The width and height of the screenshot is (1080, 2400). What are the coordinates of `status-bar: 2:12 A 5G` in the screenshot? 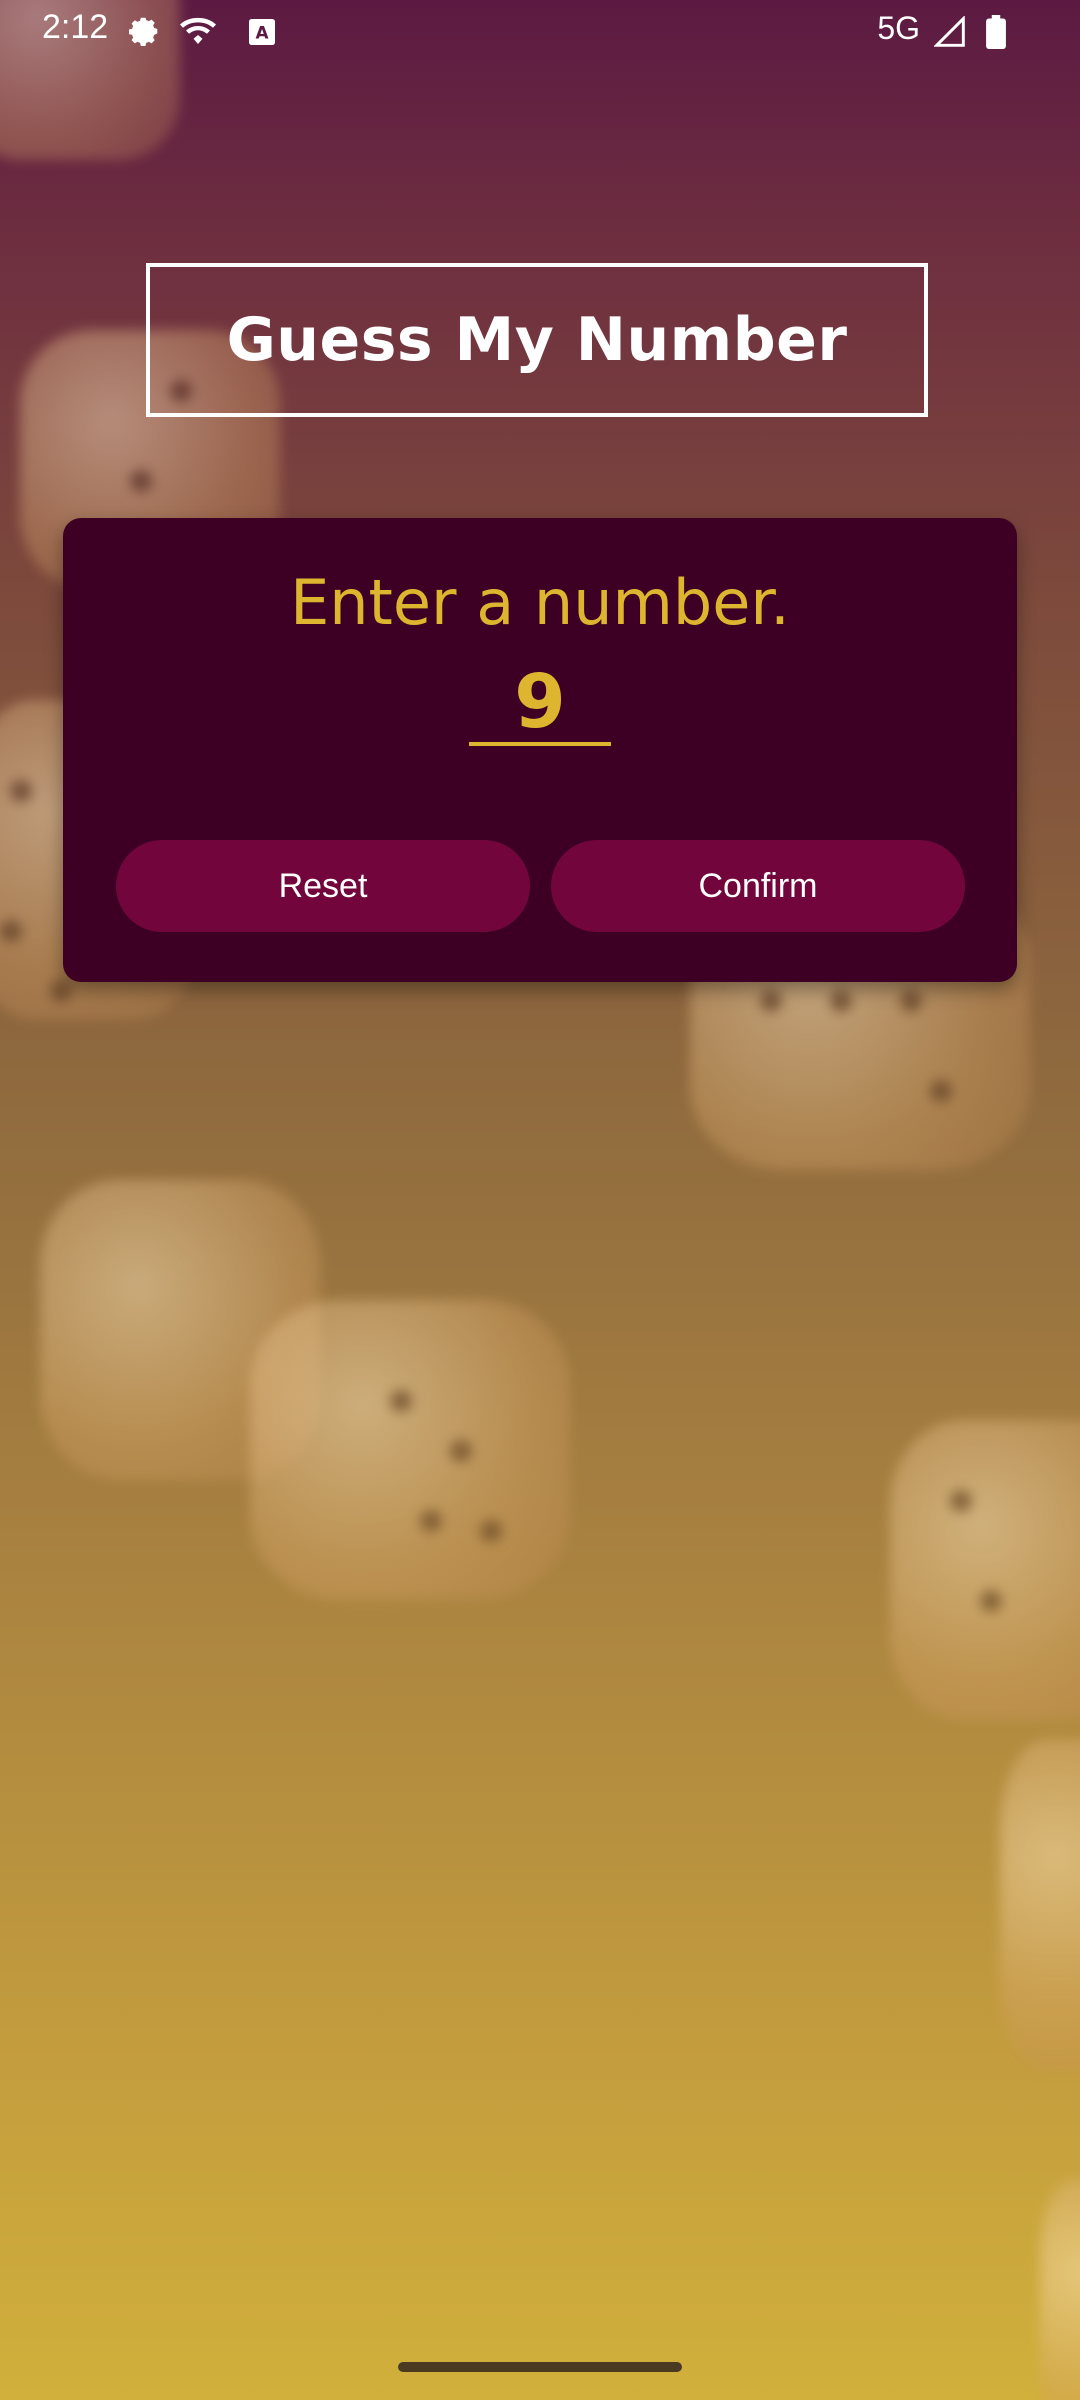 It's located at (540, 32).